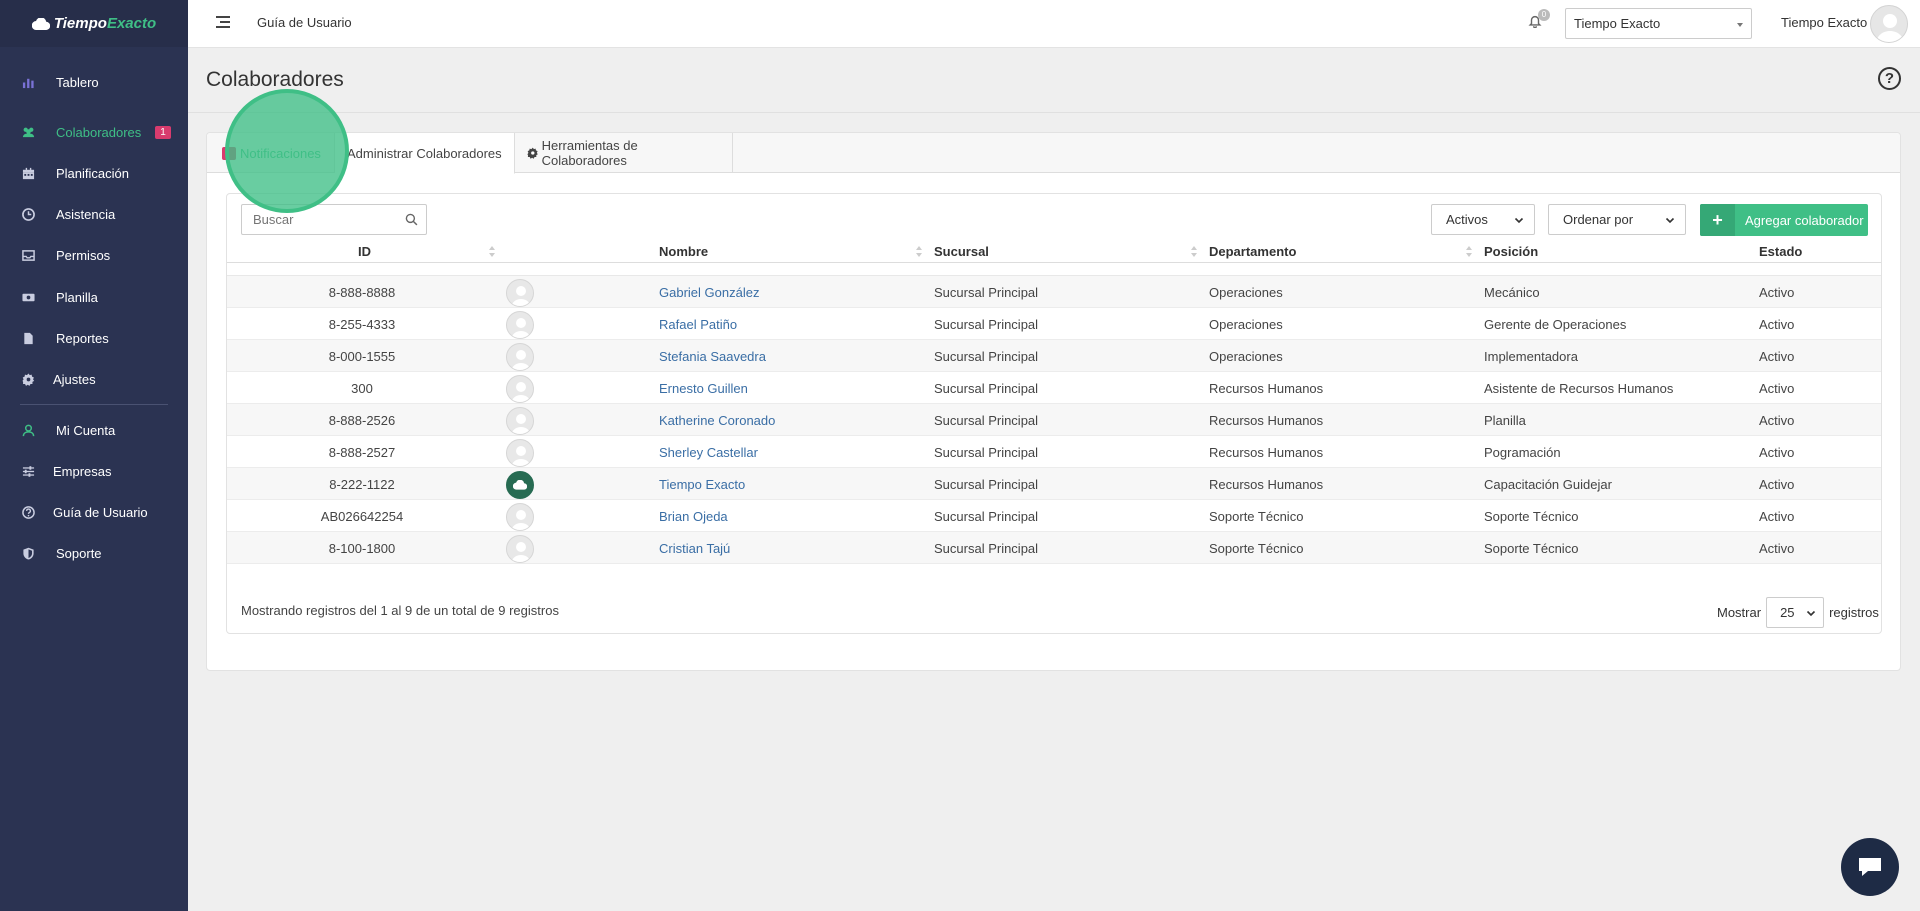  I want to click on sidebar-item-guia-de-usuario: Guía de Usuario, so click(94, 512).